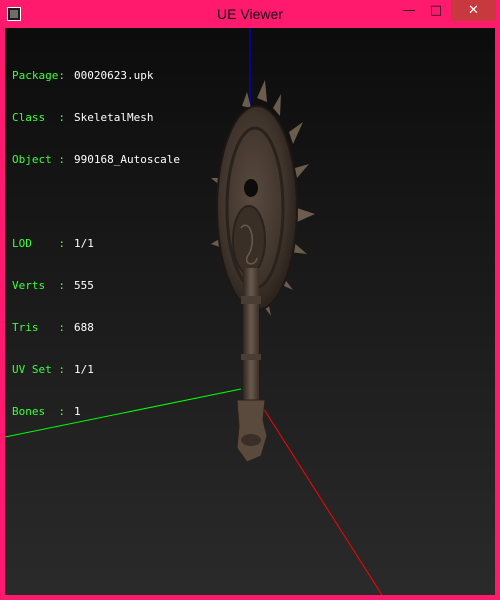 Image resolution: width=500 pixels, height=600 pixels. What do you see at coordinates (263, 271) in the screenshot?
I see `mace-mesh` at bounding box center [263, 271].